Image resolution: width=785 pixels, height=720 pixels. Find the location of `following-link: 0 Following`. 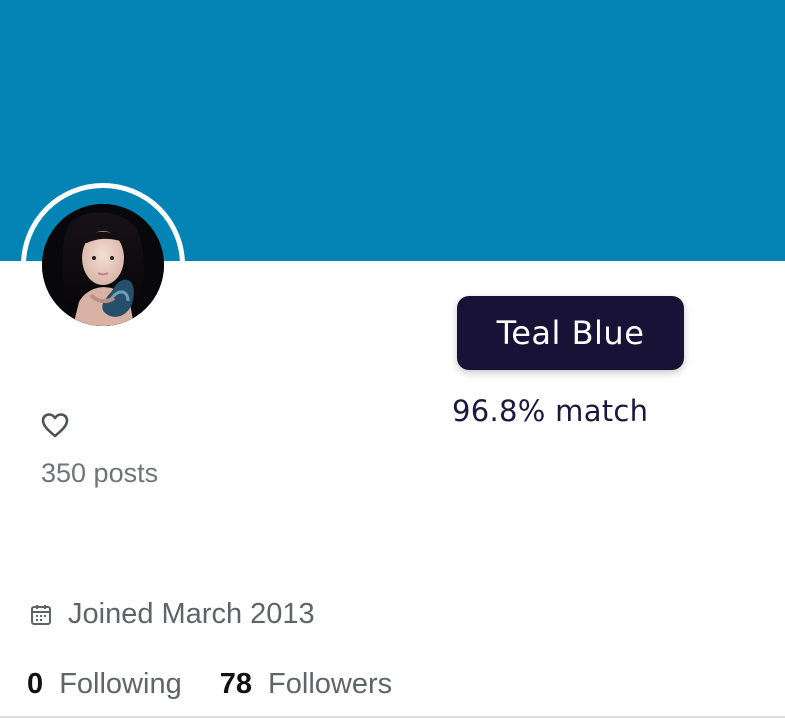

following-link: 0 Following is located at coordinates (104, 684).